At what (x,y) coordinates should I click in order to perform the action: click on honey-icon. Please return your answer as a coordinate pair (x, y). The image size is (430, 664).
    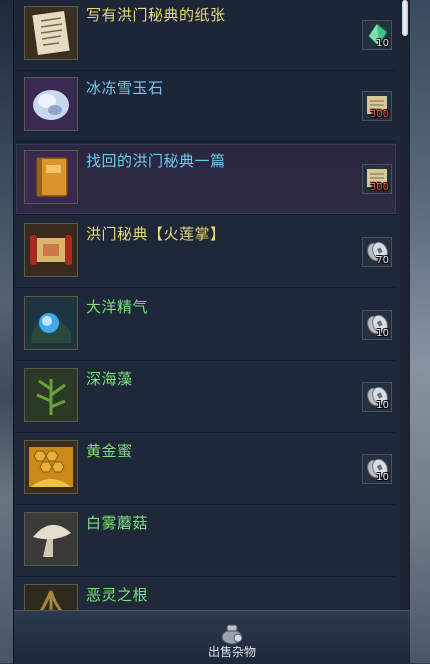
    Looking at the image, I should click on (51, 467).